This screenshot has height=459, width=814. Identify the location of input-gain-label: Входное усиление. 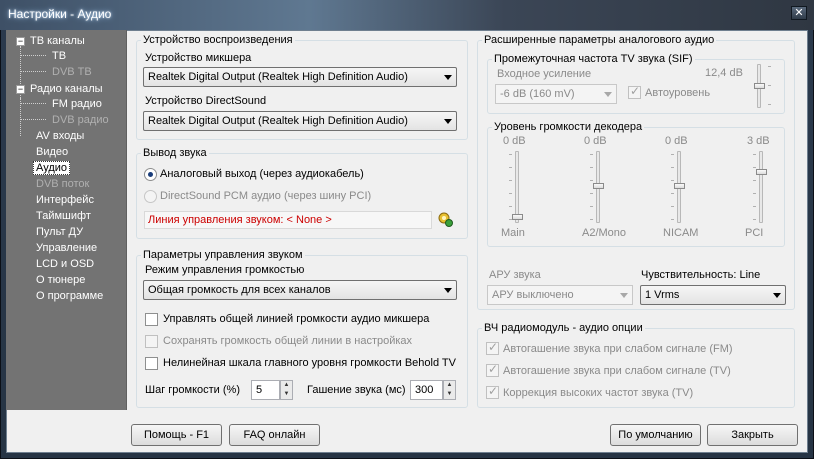
(544, 74).